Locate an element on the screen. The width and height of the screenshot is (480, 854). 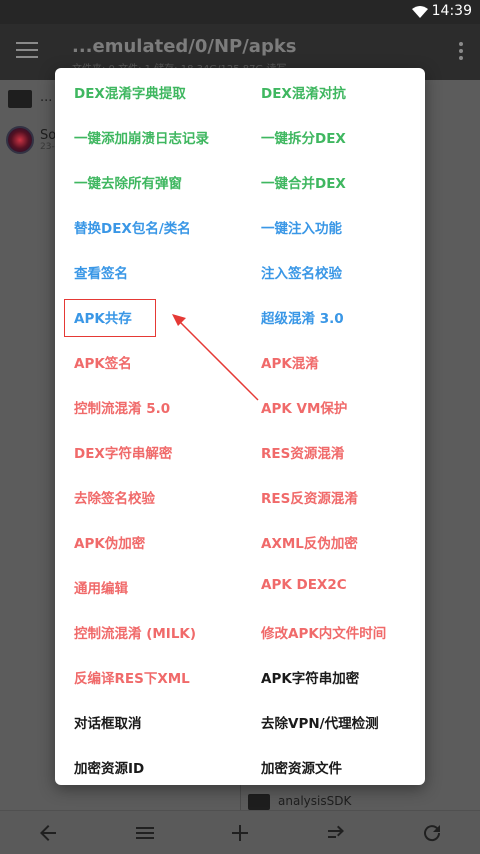
left-menu-item: DEX混淆字典提取 is located at coordinates (130, 92).